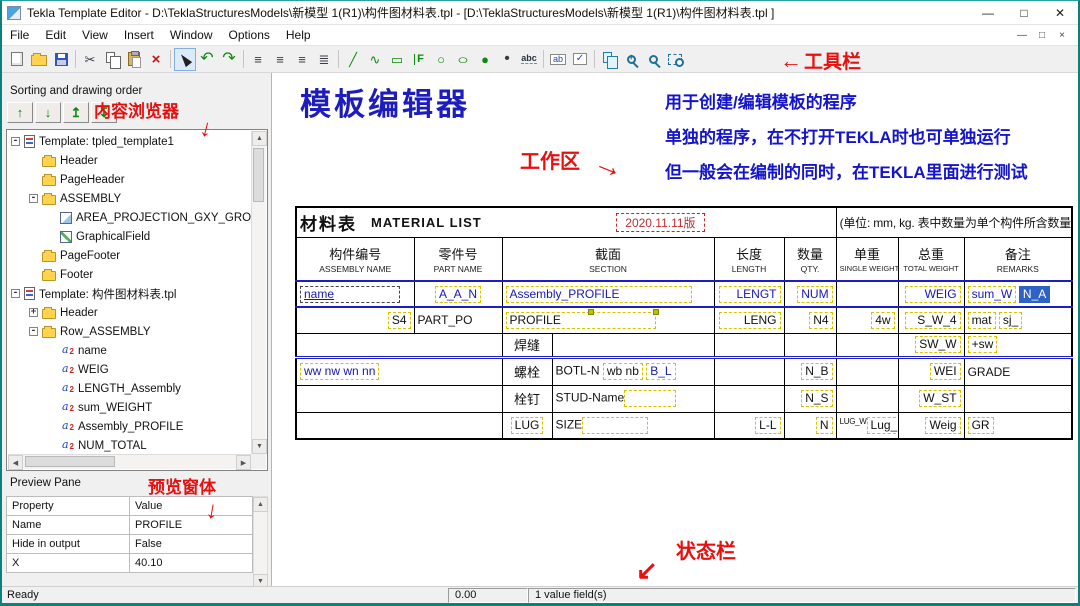  Describe the element at coordinates (982, 344) in the screenshot. I see `template-field: +sw` at that location.